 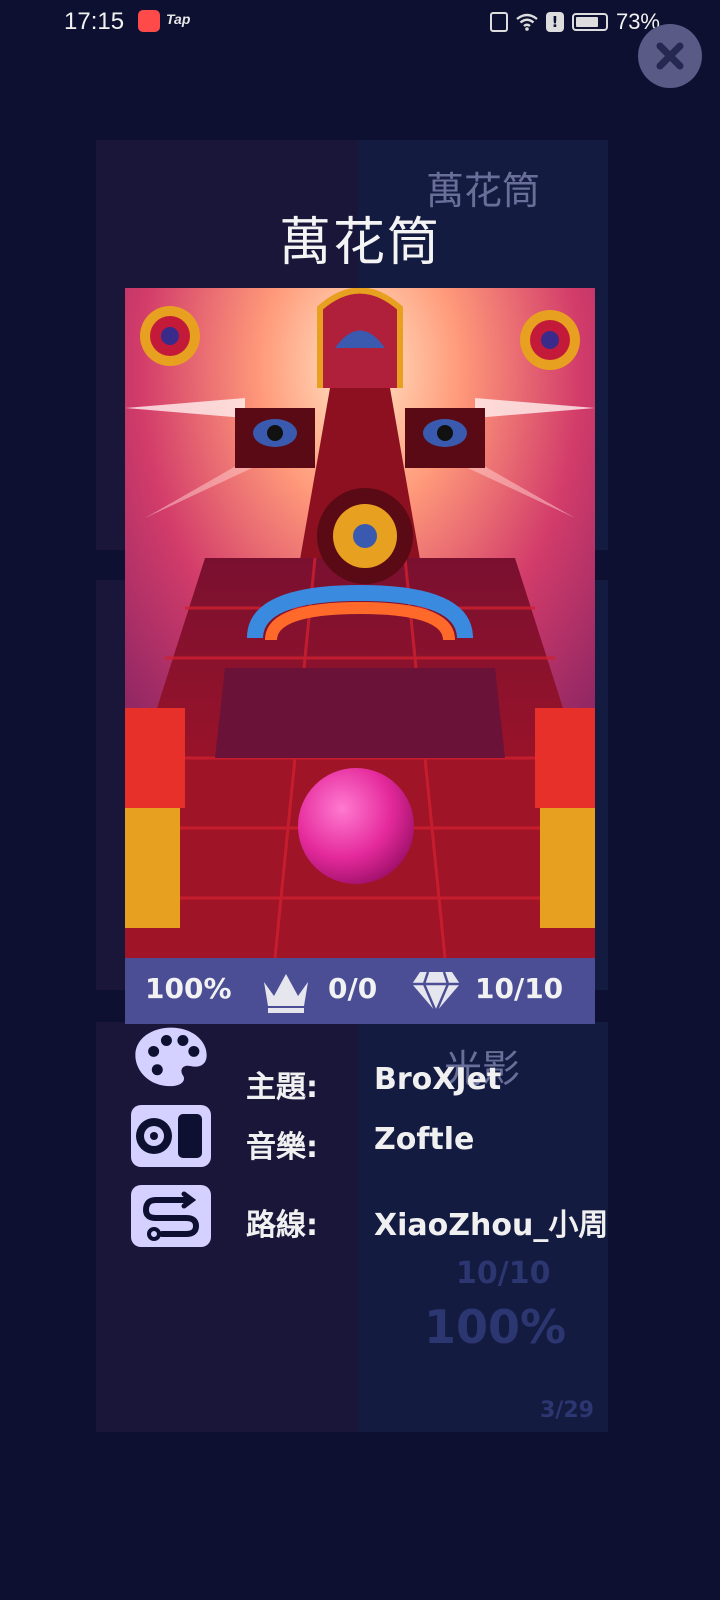 I want to click on close-icon, so click(x=670, y=56).